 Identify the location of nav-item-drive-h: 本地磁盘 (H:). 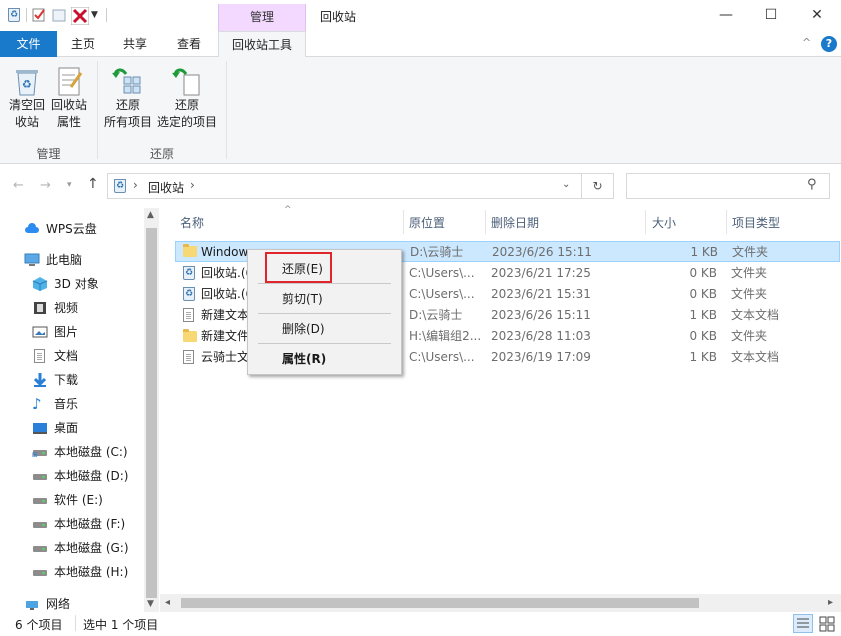
(80, 572).